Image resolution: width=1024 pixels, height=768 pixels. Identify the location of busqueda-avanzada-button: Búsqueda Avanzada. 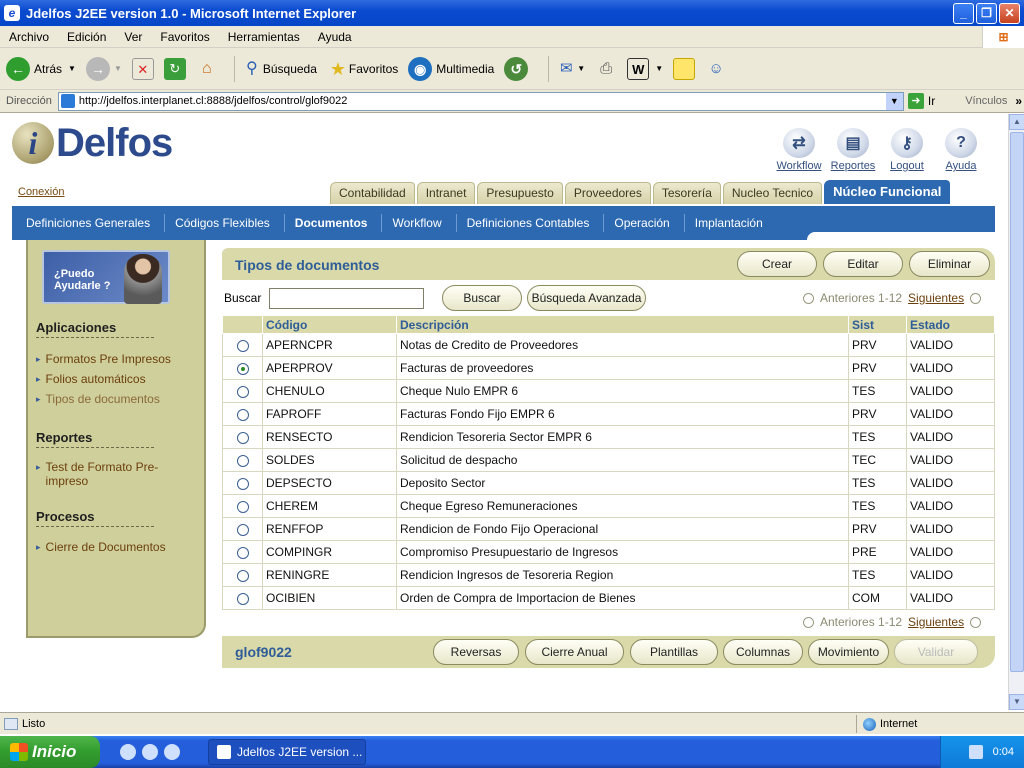
(586, 298).